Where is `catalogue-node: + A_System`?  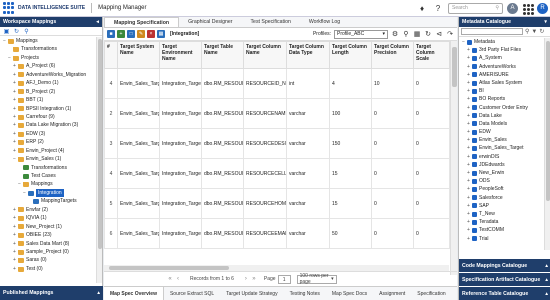
catalogue-node: + A_System is located at coordinates (502, 58).